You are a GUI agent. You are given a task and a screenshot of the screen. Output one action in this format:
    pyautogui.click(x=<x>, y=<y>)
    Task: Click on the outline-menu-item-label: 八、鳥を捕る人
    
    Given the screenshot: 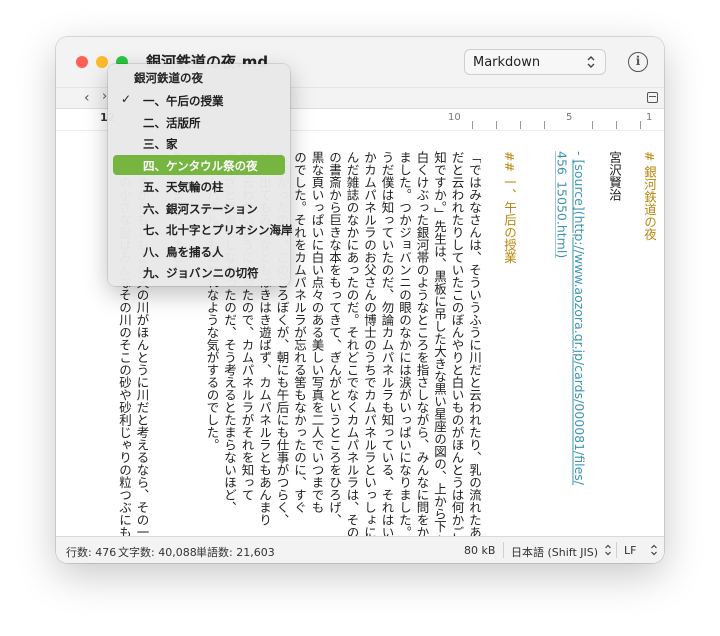 What is the action you would take?
    pyautogui.click(x=183, y=251)
    